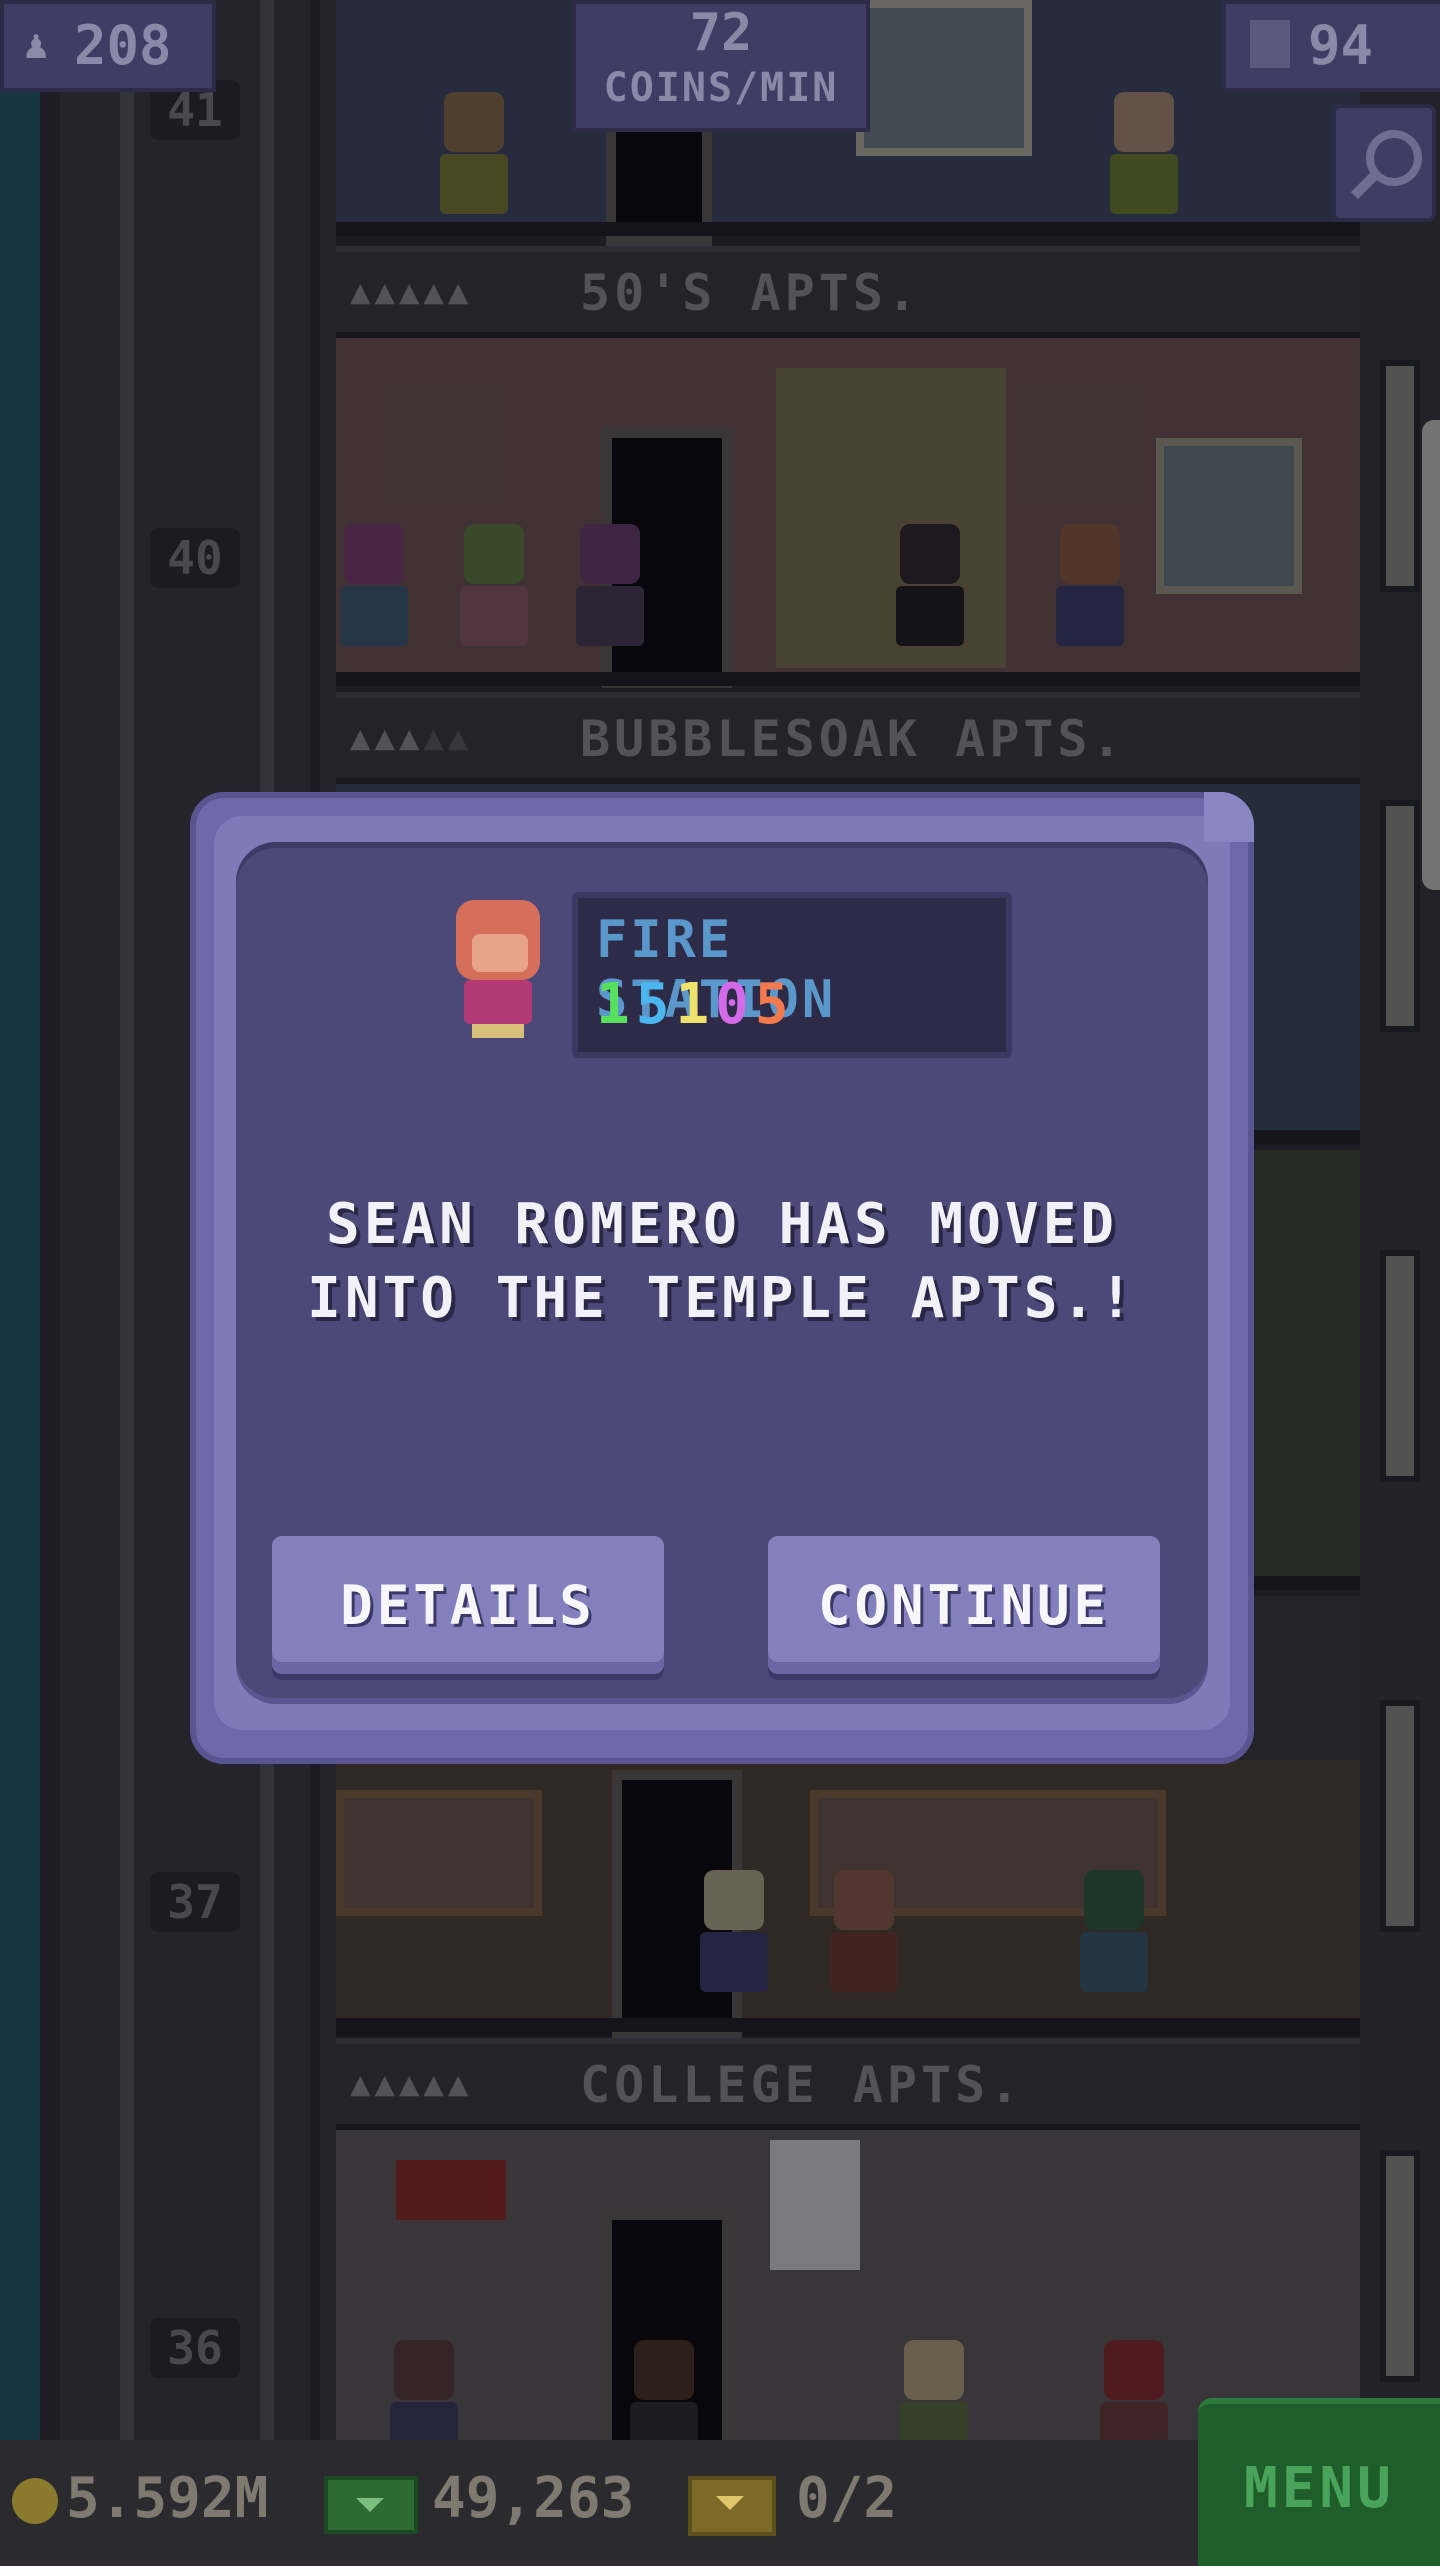 The height and width of the screenshot is (2566, 1440). Describe the element at coordinates (695, 1004) in the screenshot. I see `badge-number: 15105` at that location.